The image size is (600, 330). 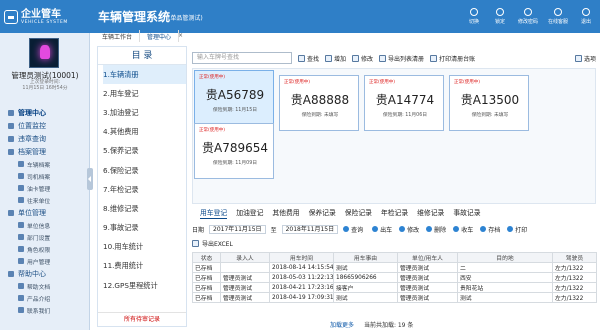 What do you see at coordinates (310, 229) in the screenshot?
I see `end-date-field: 2018年11月15日` at bounding box center [310, 229].